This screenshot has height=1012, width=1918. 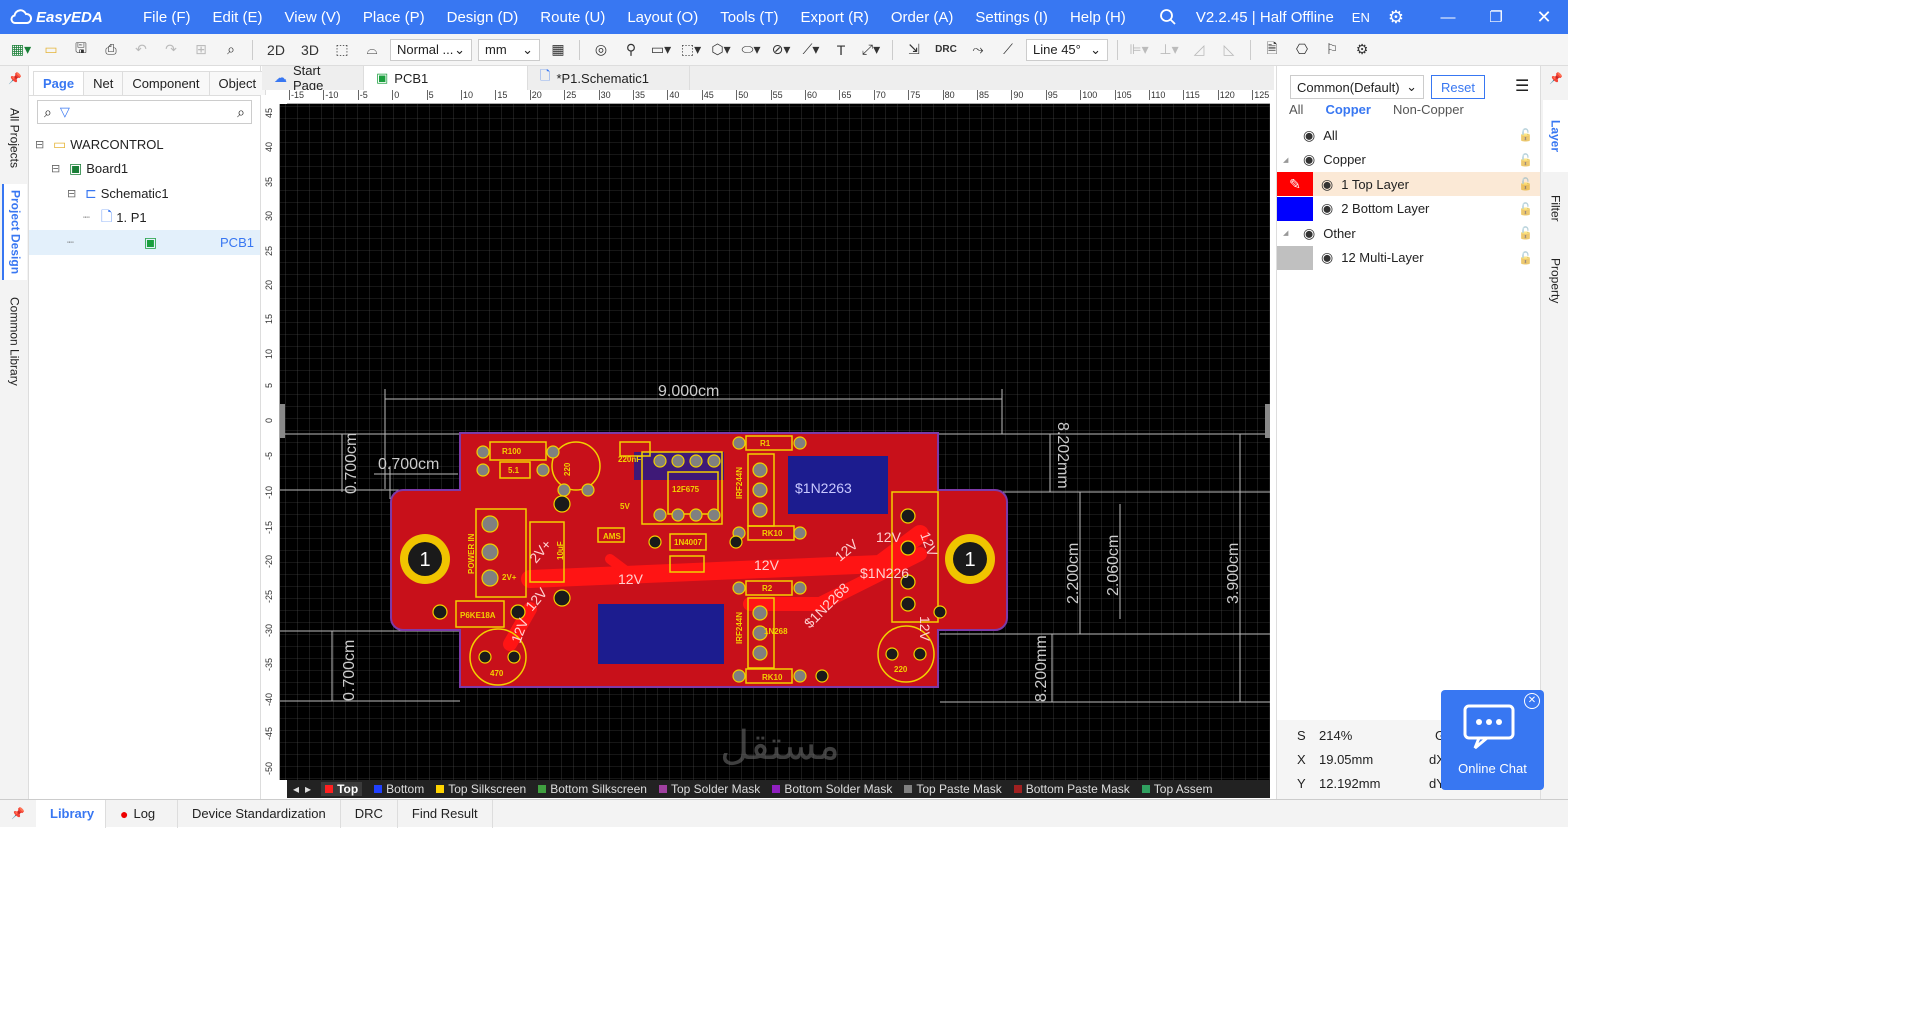 I want to click on text-icon: T, so click(x=841, y=50).